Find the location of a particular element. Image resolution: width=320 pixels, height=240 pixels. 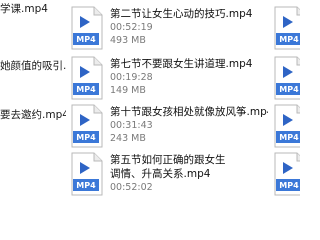

file-tile: MP4 第二节让女生心动的技巧.mp4 00:52:19 493 MB is located at coordinates (166, 29).